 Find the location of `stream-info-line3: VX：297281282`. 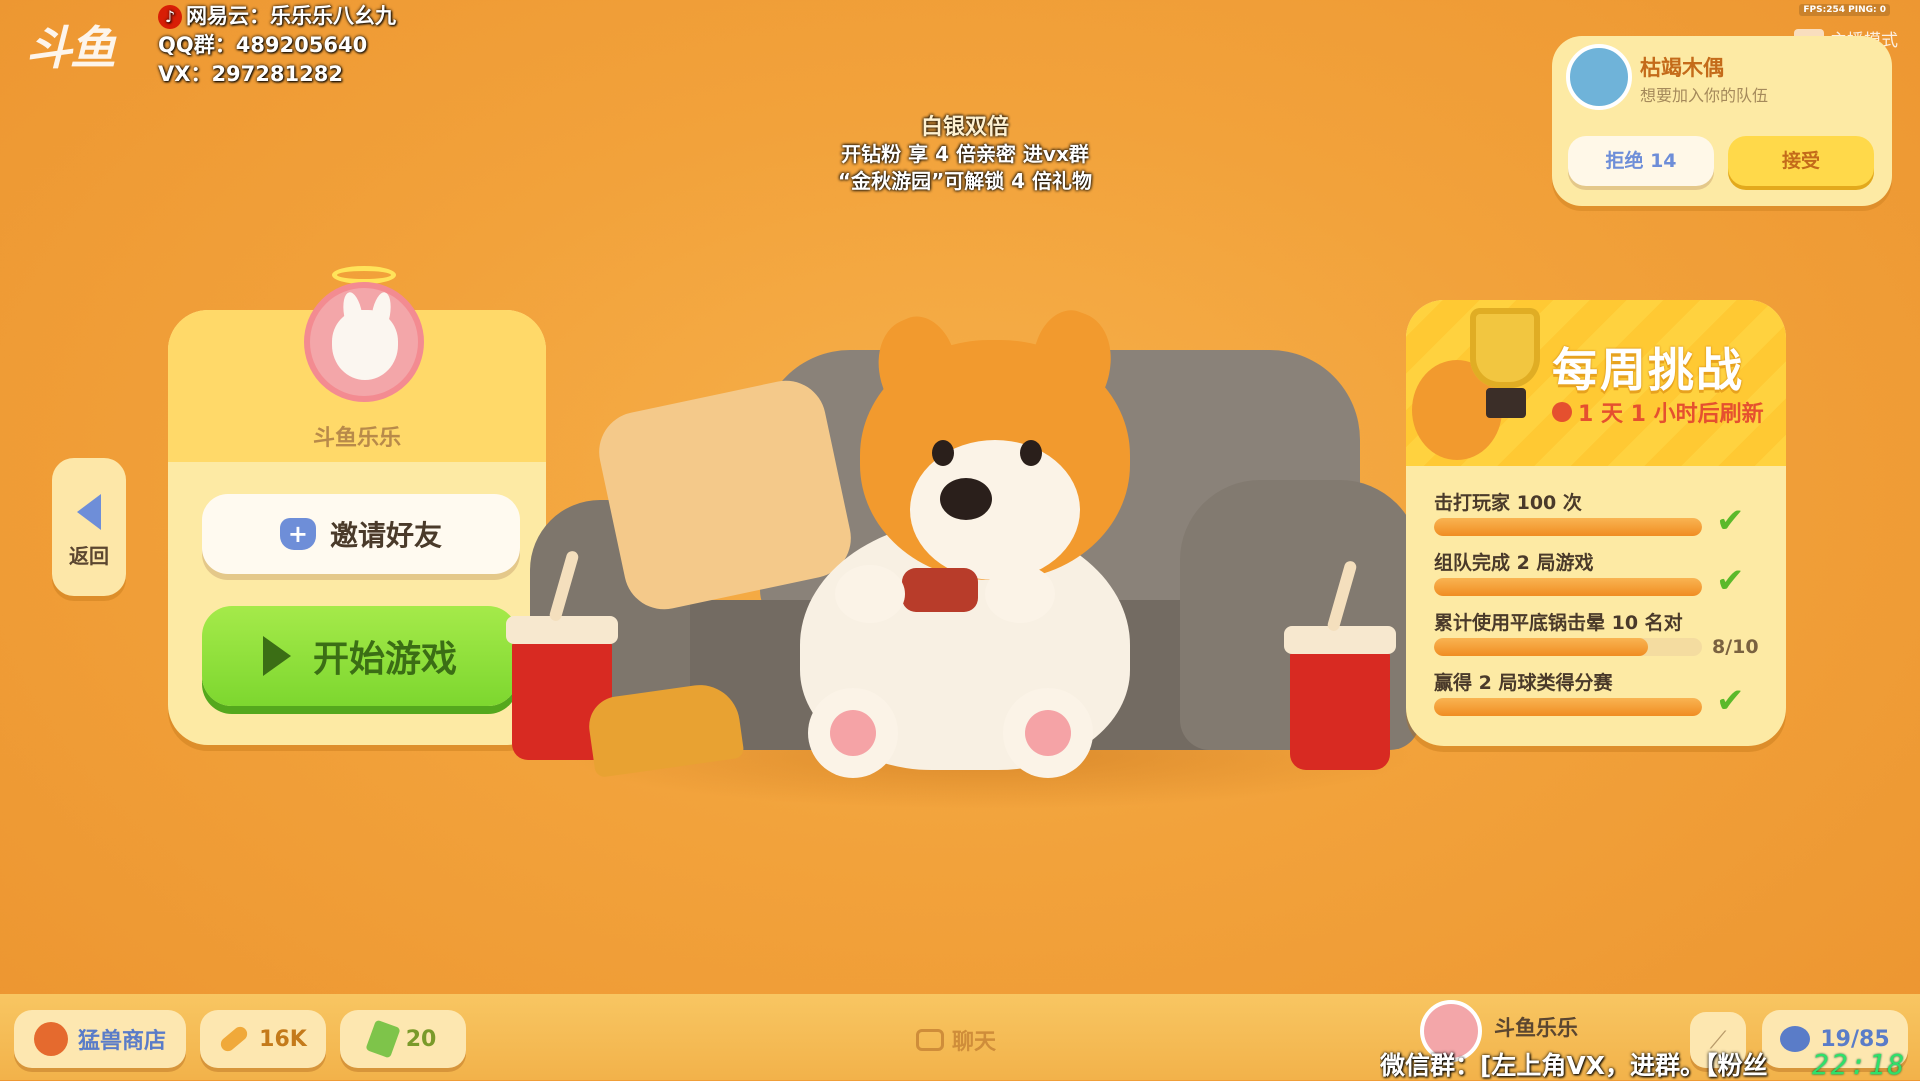

stream-info-line3: VX：297281282 is located at coordinates (250, 74).